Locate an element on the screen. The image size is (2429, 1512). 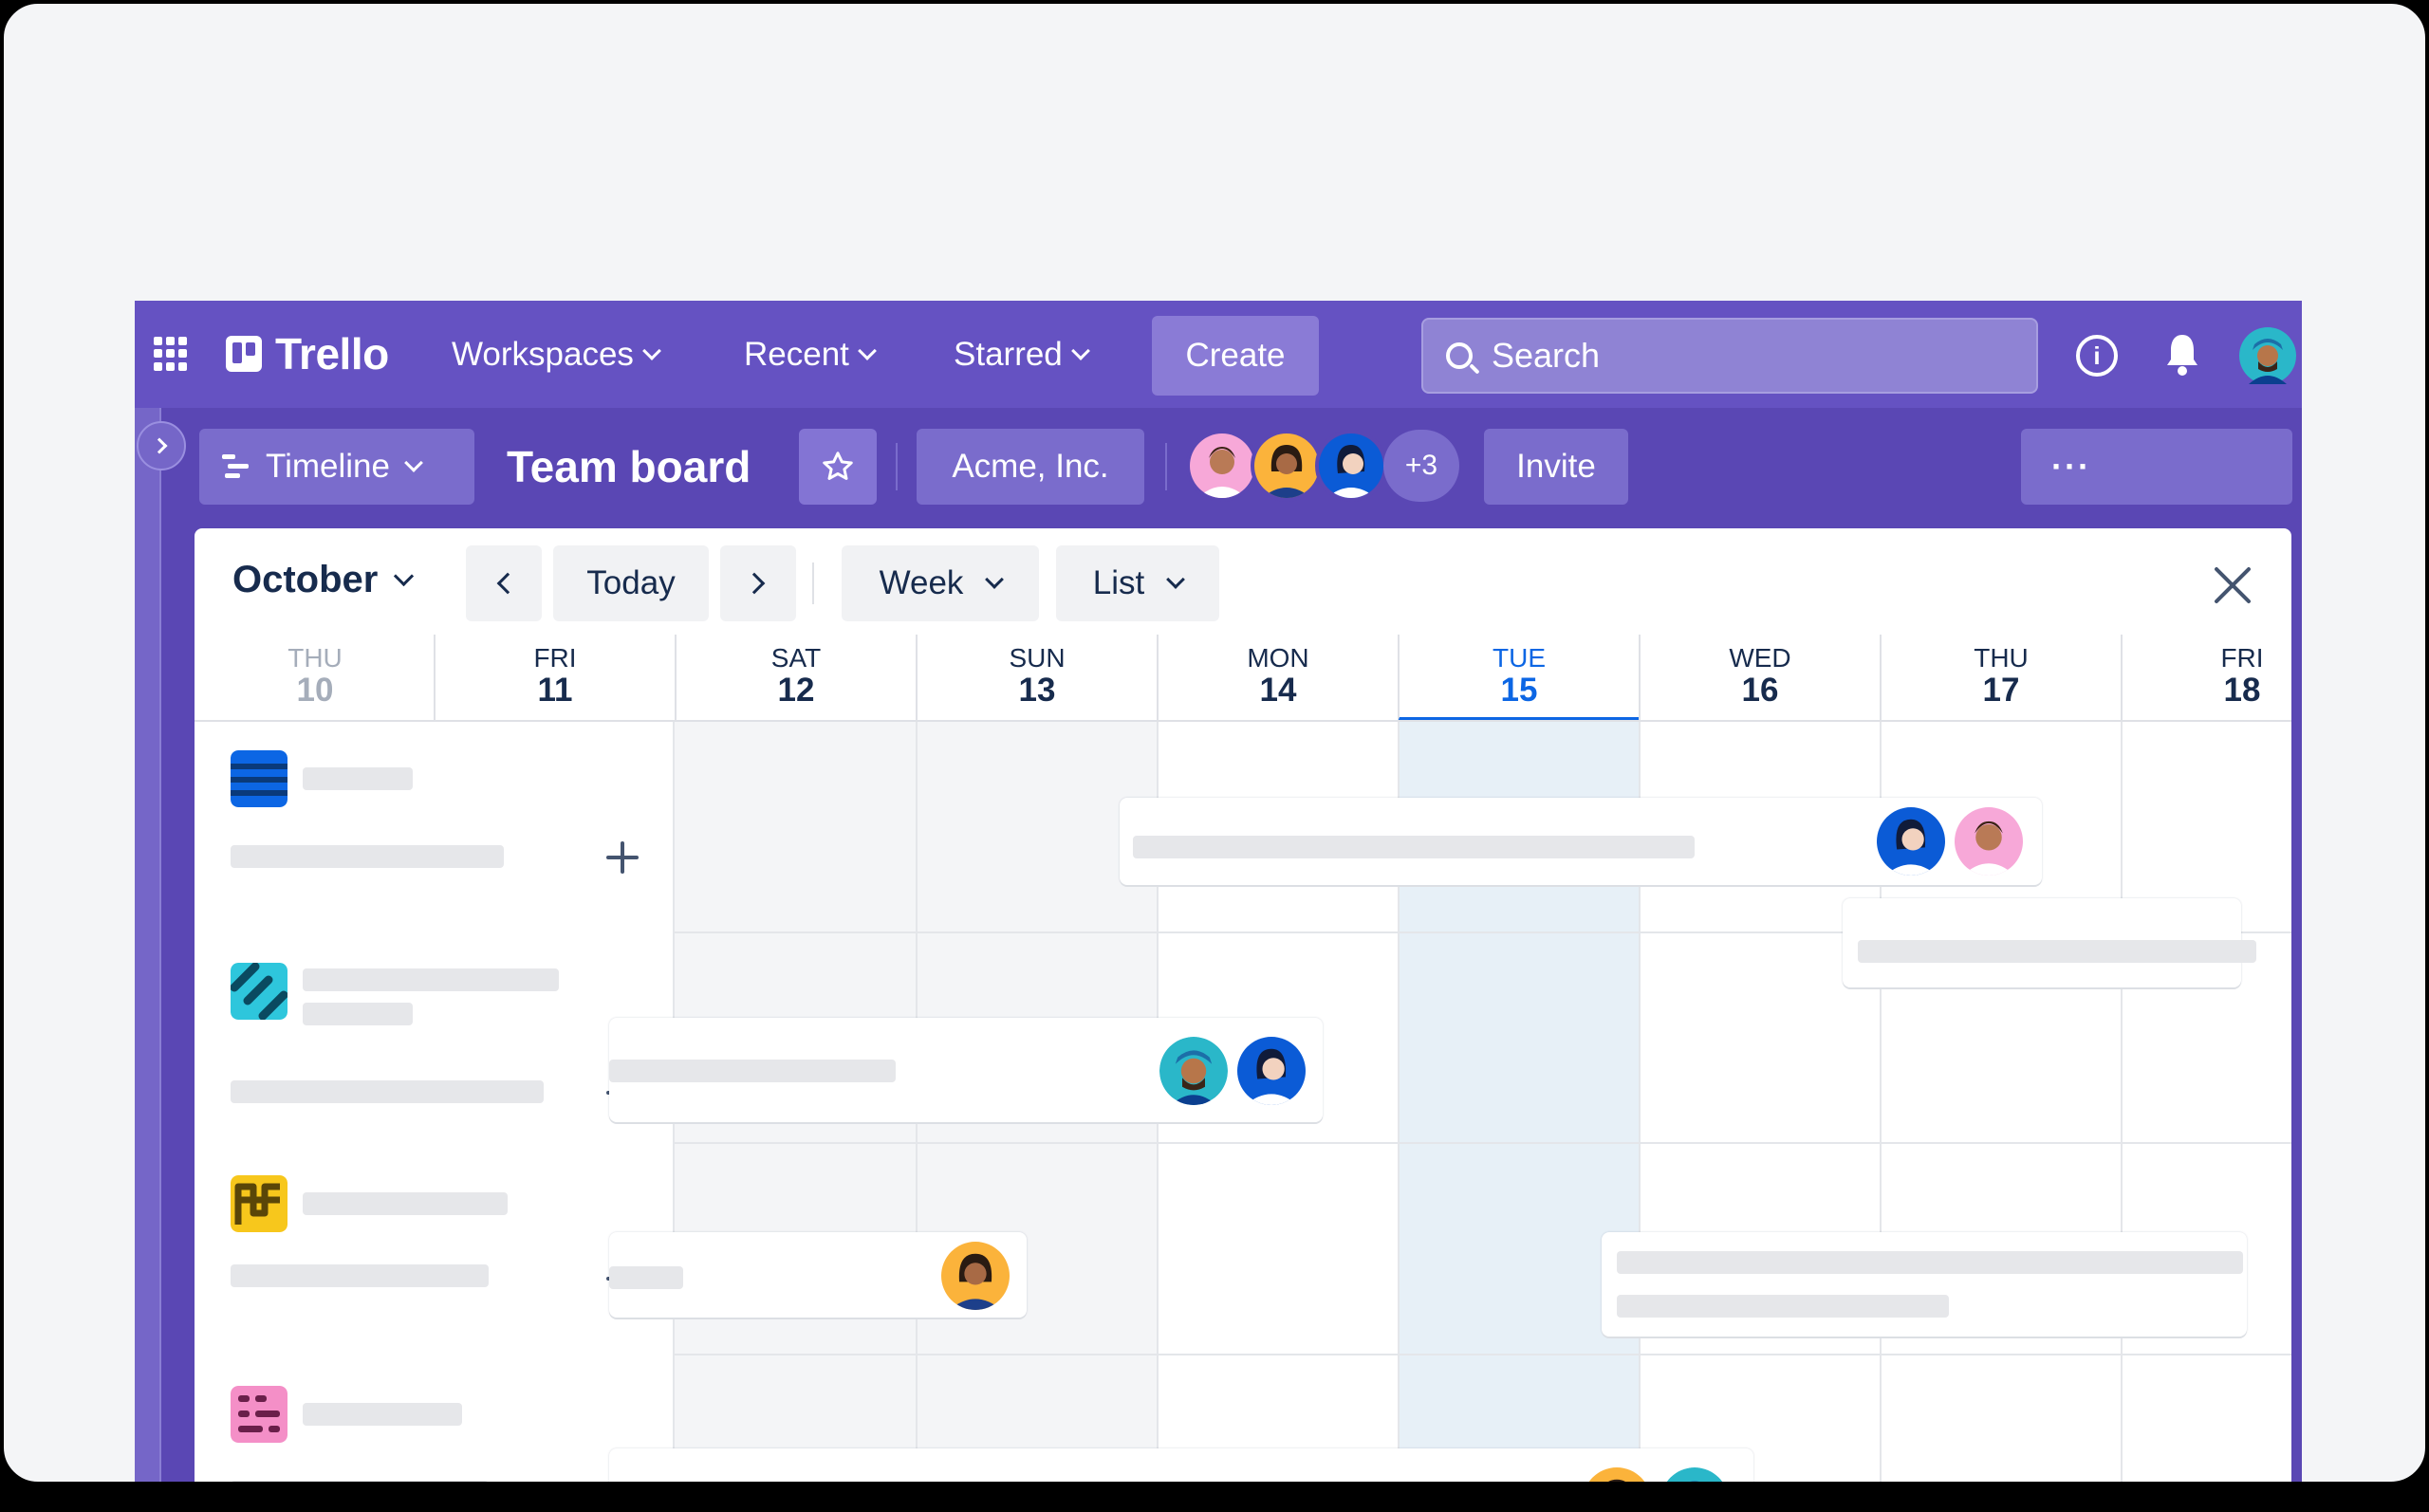
info-icon: i is located at coordinates (2097, 356).